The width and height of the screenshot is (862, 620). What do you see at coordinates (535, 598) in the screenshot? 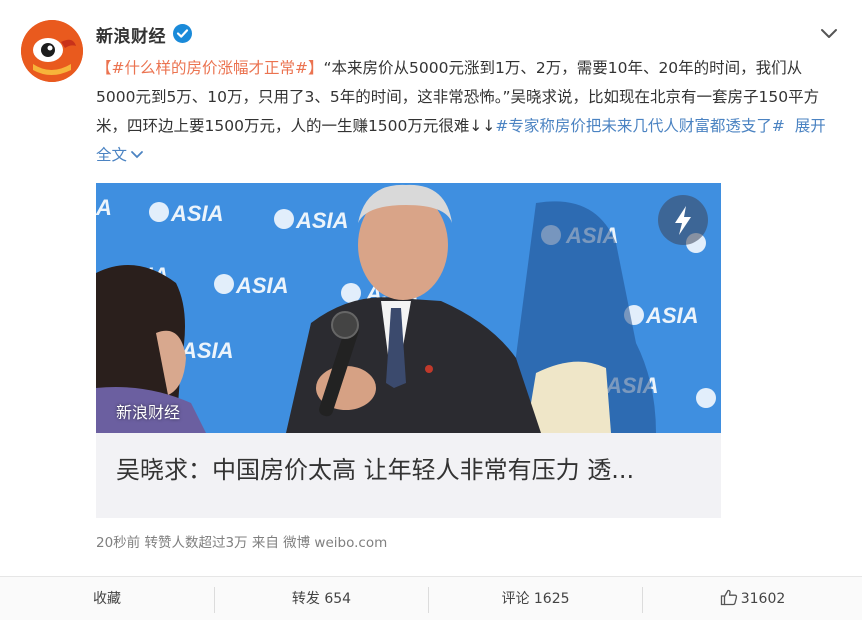
I see `comment-button: 评论 1625` at bounding box center [535, 598].